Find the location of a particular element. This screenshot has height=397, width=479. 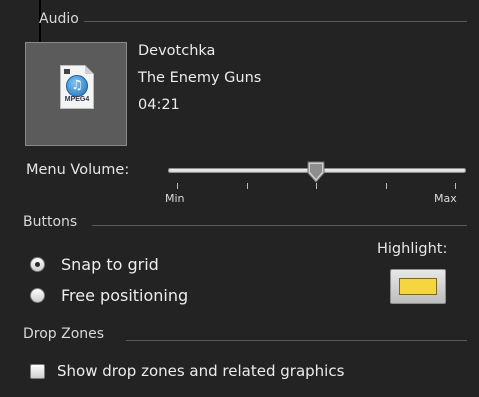

drop-zones-section-divider is located at coordinates (296, 340).